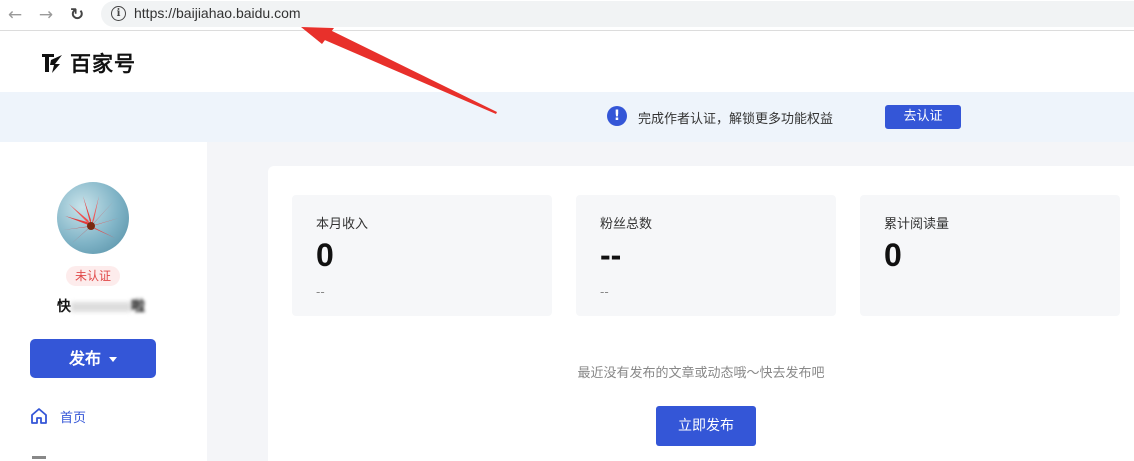 The width and height of the screenshot is (1134, 461). I want to click on publish-dropdown-button: 发布, so click(93, 358).